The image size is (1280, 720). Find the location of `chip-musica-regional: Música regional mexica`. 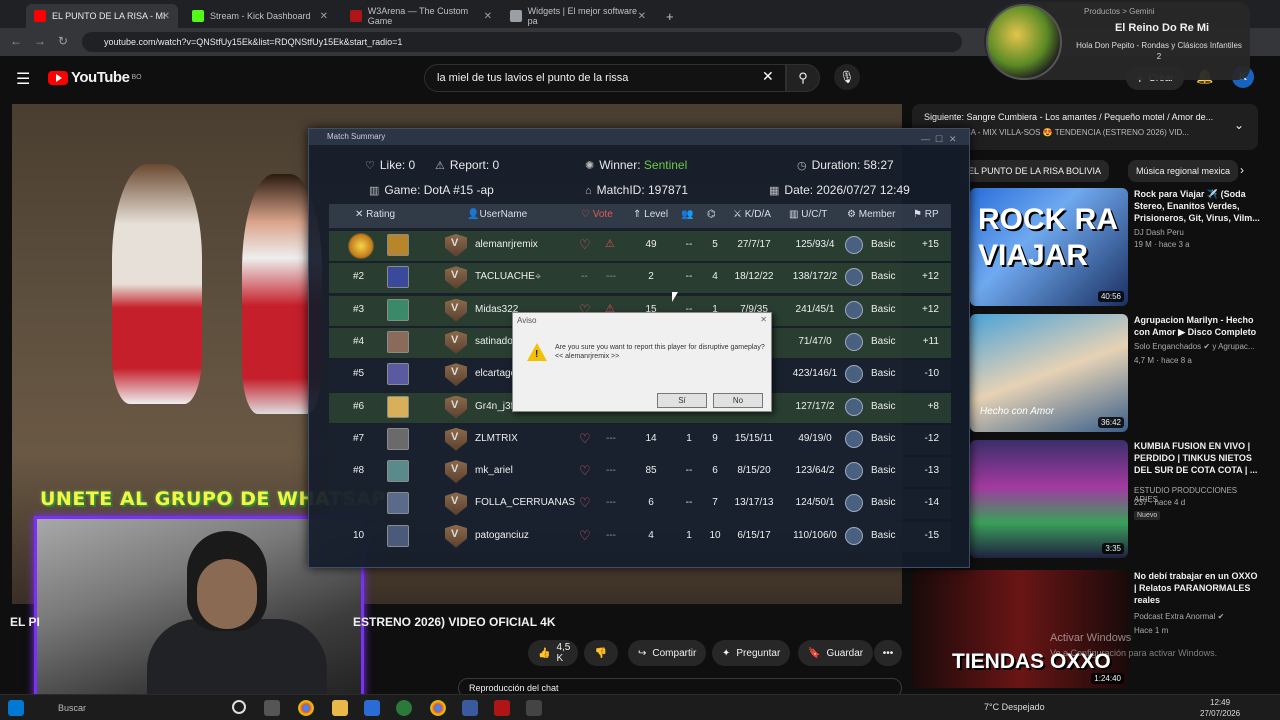

chip-musica-regional: Música regional mexica is located at coordinates (1183, 171).